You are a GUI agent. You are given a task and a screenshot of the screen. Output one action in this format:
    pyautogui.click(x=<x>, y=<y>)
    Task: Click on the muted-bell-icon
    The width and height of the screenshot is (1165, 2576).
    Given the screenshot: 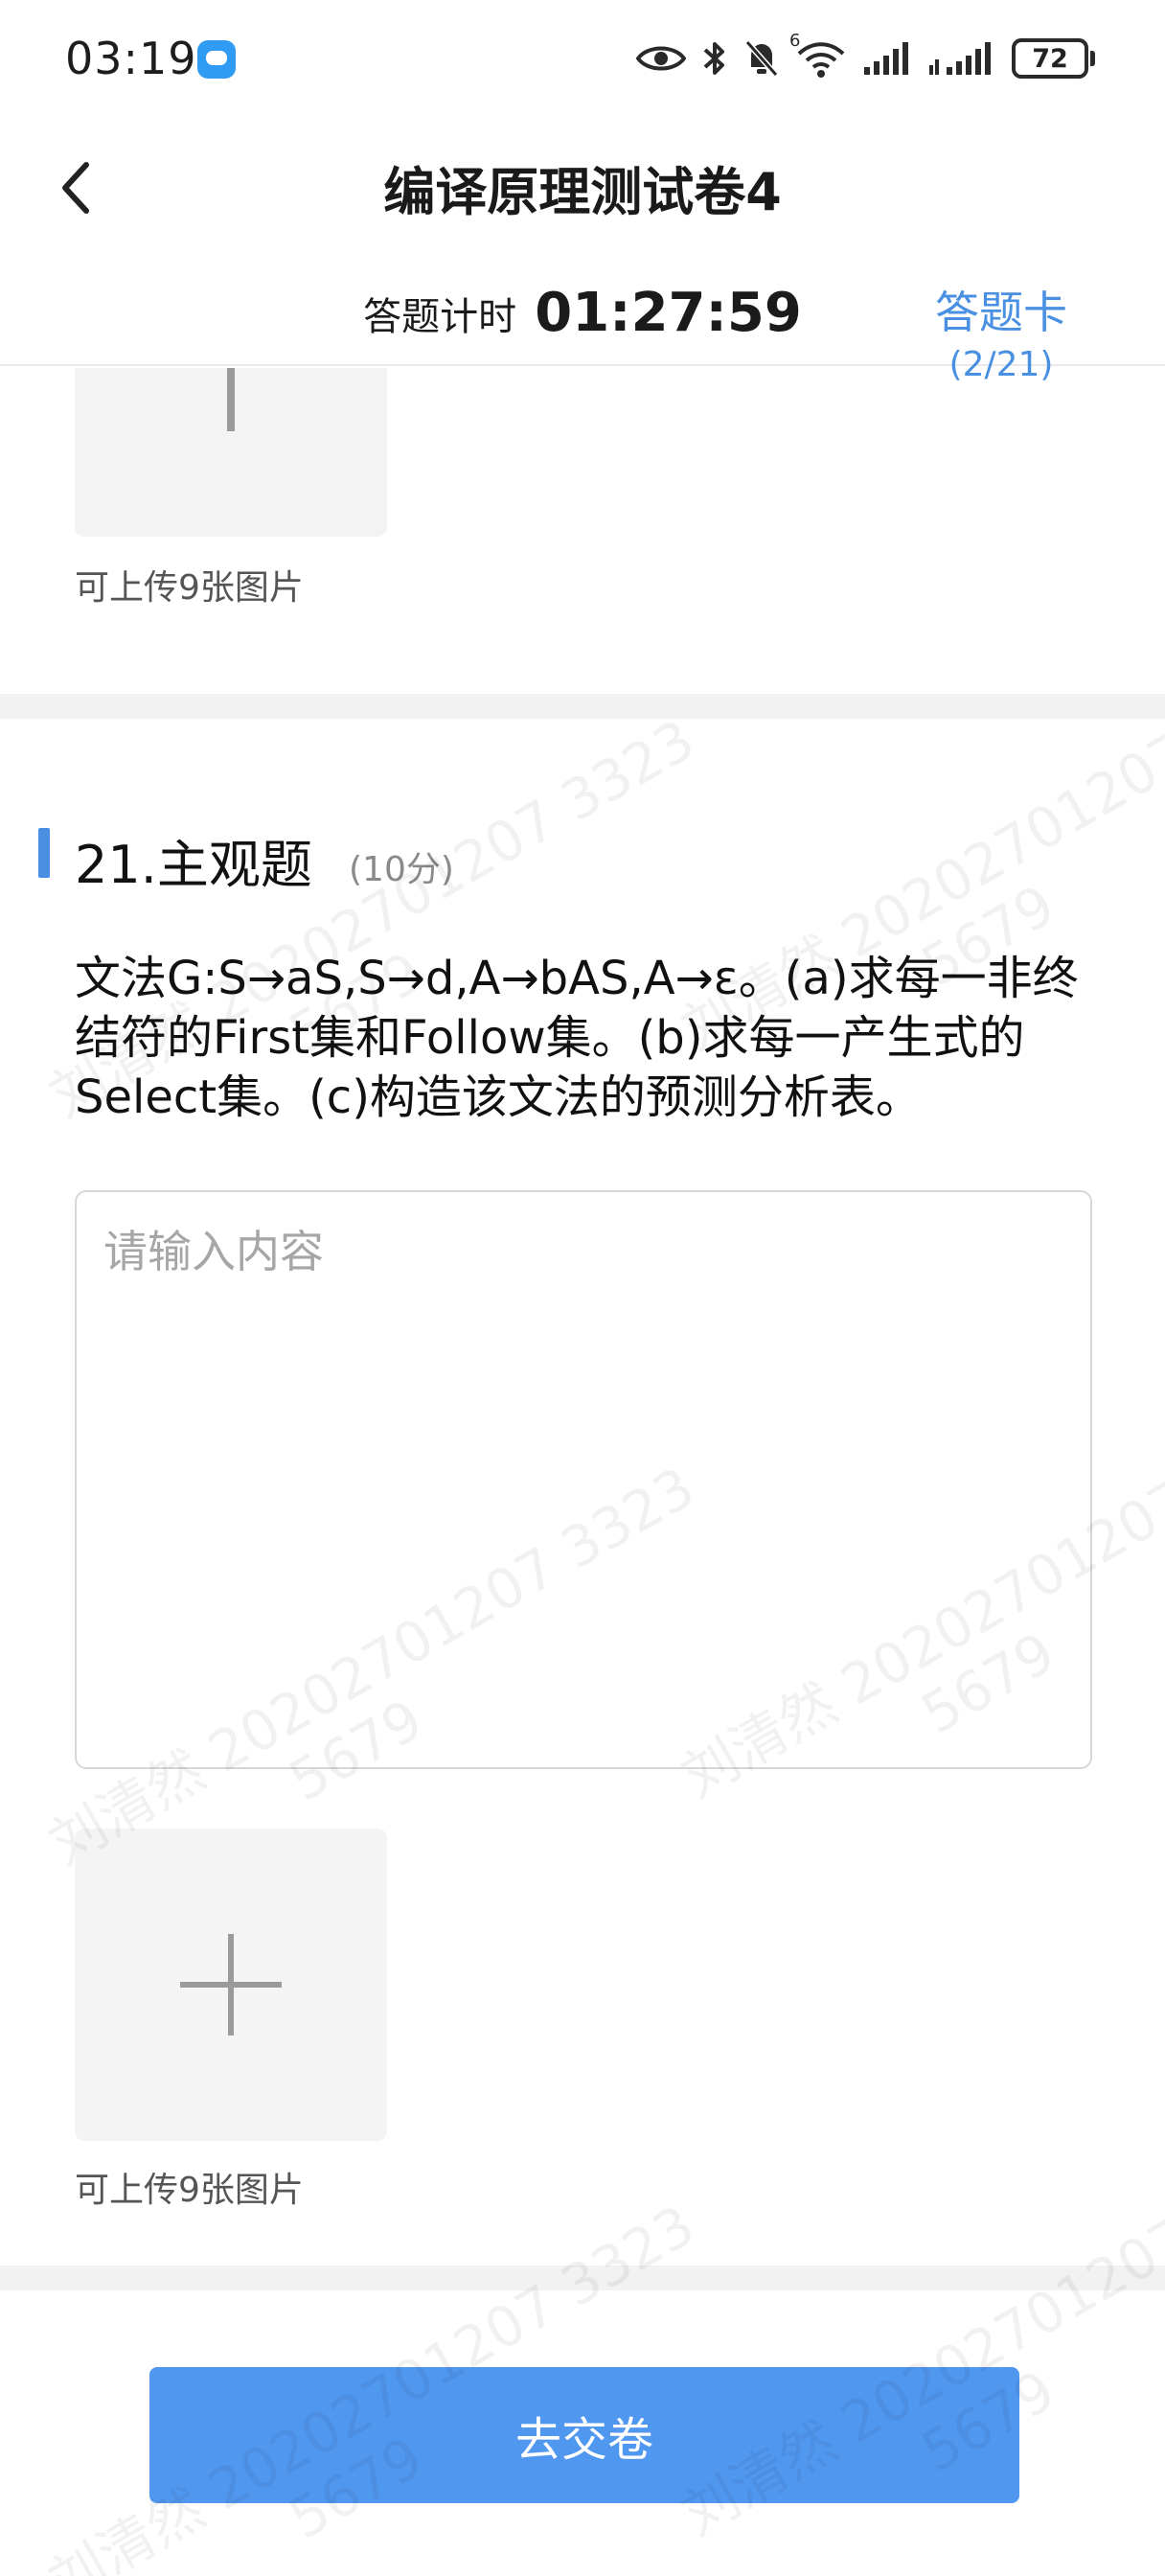 What is the action you would take?
    pyautogui.click(x=762, y=58)
    